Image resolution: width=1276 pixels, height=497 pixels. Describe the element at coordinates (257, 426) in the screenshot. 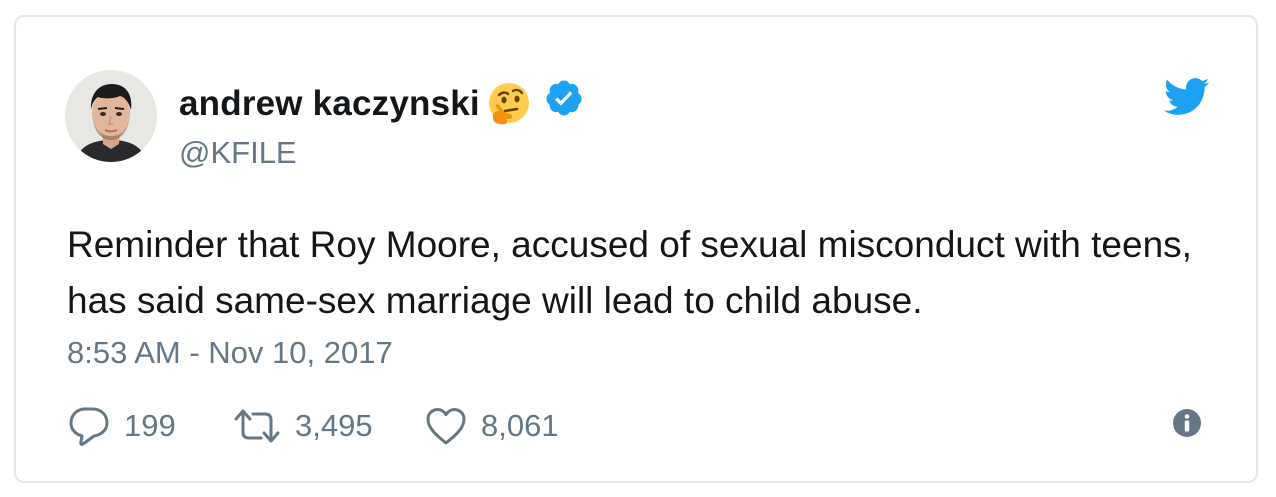

I see `retweet-icon` at that location.